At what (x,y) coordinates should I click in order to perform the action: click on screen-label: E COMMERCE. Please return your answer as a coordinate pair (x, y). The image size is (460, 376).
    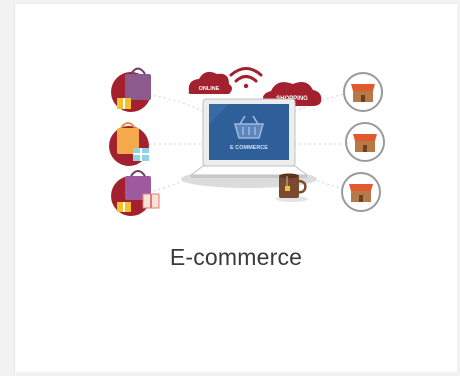
    Looking at the image, I should click on (249, 148).